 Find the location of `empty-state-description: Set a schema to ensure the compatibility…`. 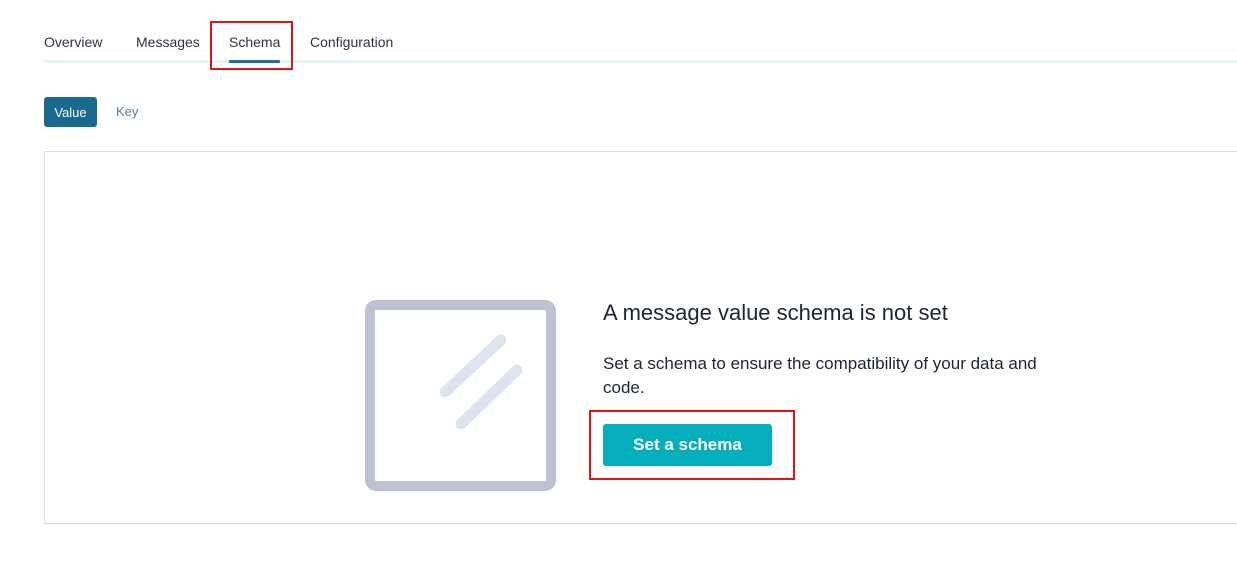

empty-state-description: Set a schema to ensure the compatibility… is located at coordinates (820, 375).